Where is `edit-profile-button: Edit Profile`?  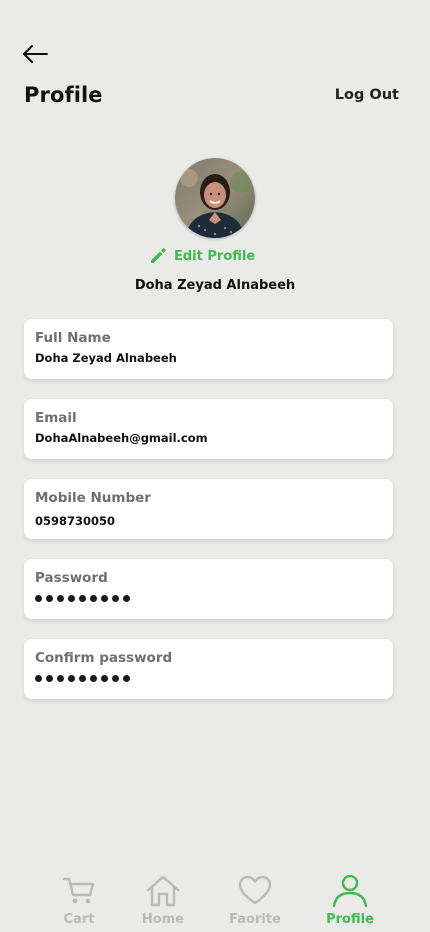 edit-profile-button: Edit Profile is located at coordinates (201, 256).